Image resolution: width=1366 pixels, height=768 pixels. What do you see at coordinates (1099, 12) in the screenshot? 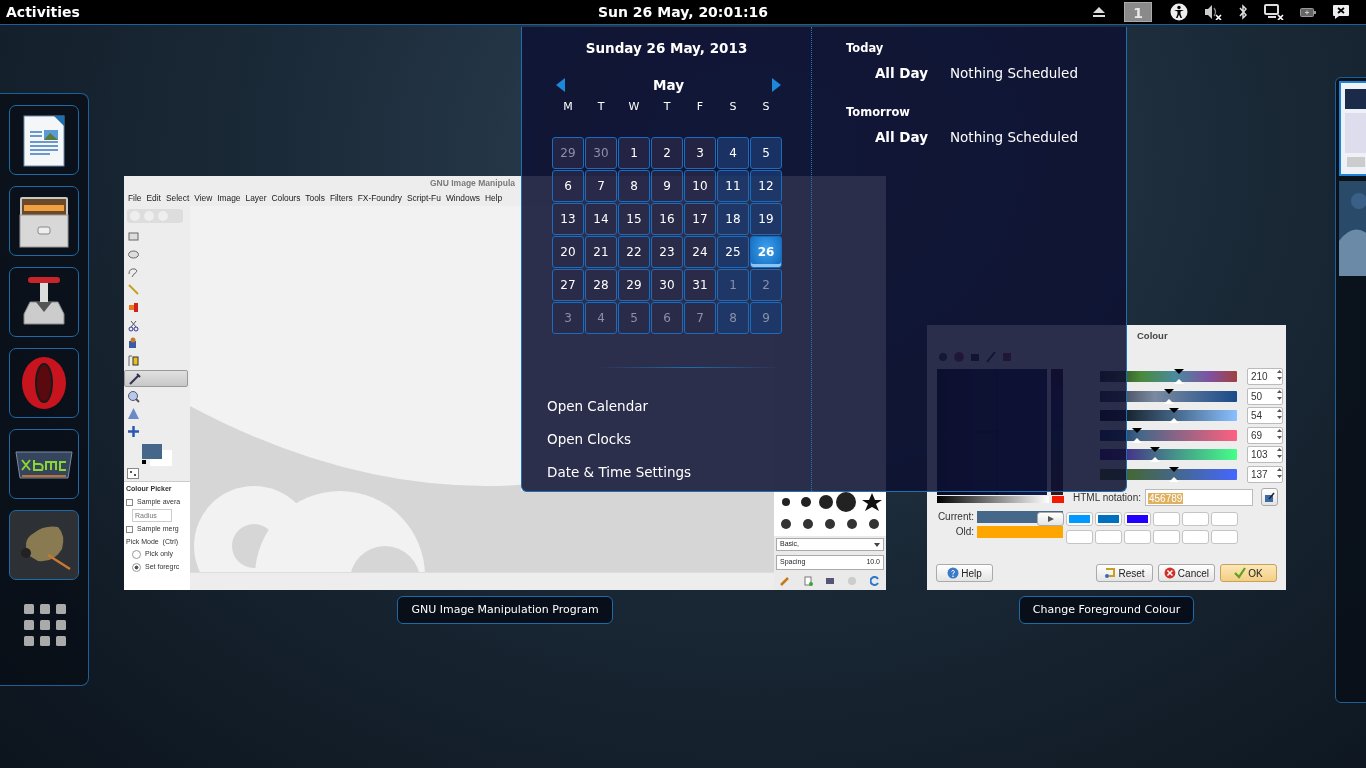
I see `eject-icon` at bounding box center [1099, 12].